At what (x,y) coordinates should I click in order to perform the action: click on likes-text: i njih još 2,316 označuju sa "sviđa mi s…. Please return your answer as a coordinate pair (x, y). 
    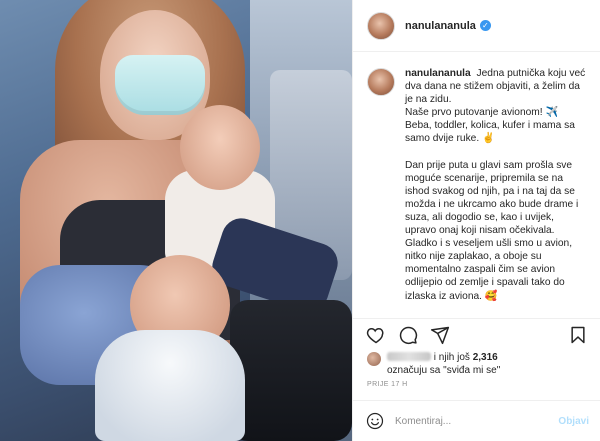
    Looking at the image, I should click on (443, 364).